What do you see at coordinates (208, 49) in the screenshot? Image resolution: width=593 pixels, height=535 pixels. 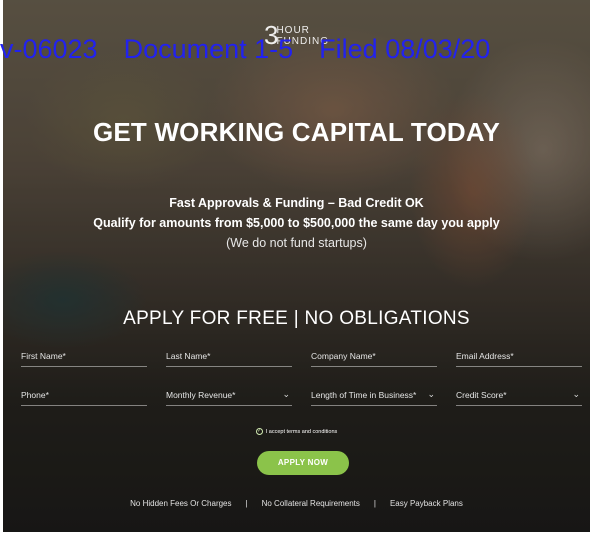 I see `stamp-document: Document 1-5` at bounding box center [208, 49].